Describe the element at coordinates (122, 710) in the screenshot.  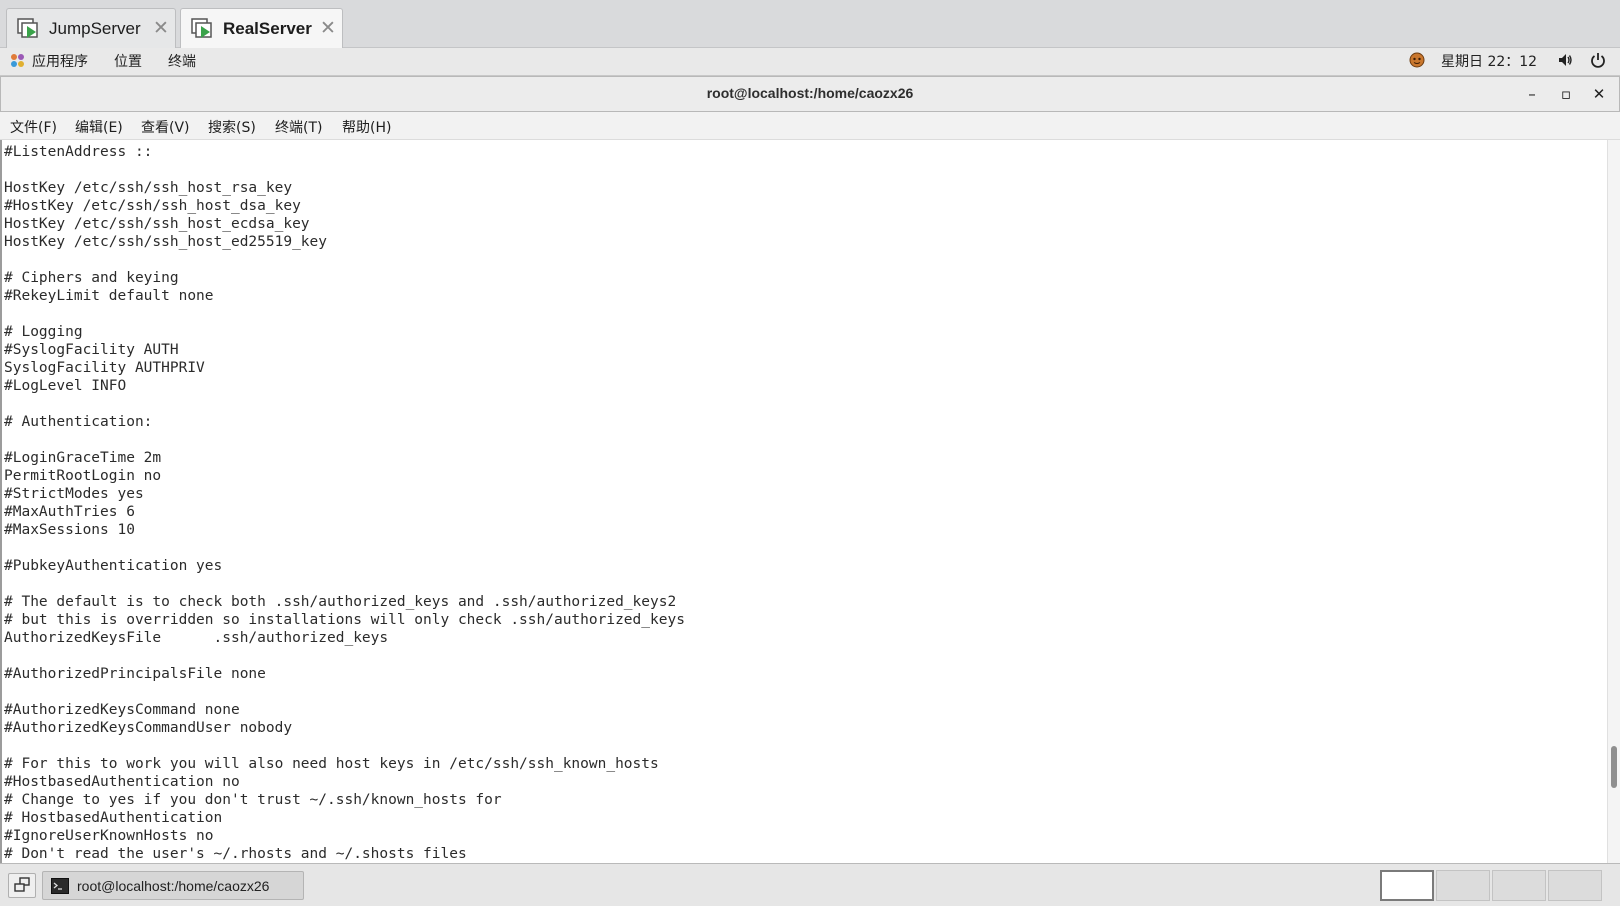
I see `terminal-line: #AuthorizedKeysCommand none` at that location.